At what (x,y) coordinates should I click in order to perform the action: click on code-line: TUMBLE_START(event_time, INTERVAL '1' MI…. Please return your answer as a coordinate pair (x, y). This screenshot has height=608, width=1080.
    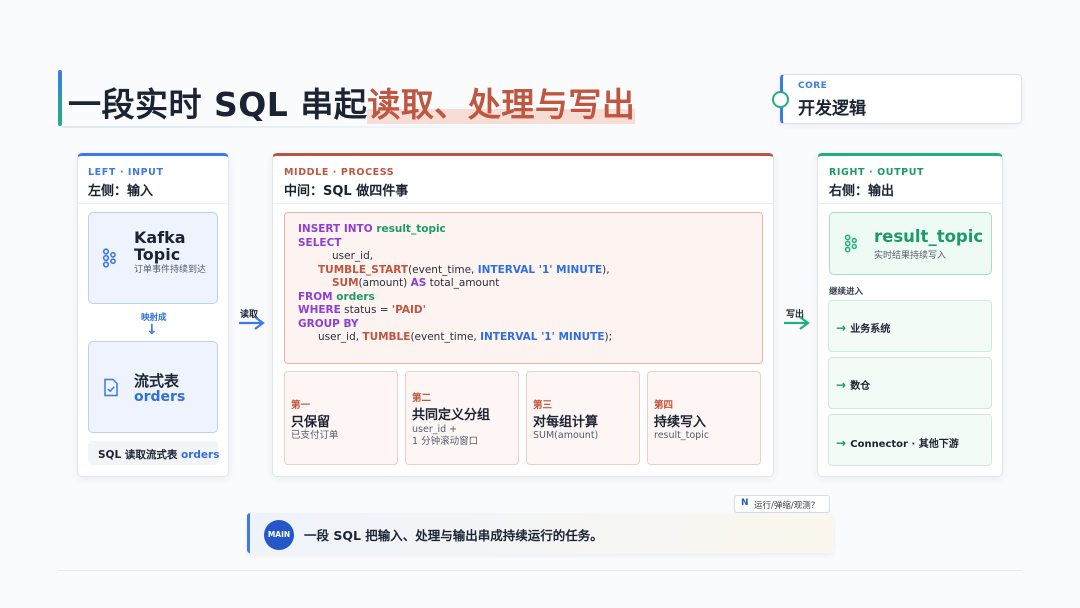
    Looking at the image, I should click on (455, 271).